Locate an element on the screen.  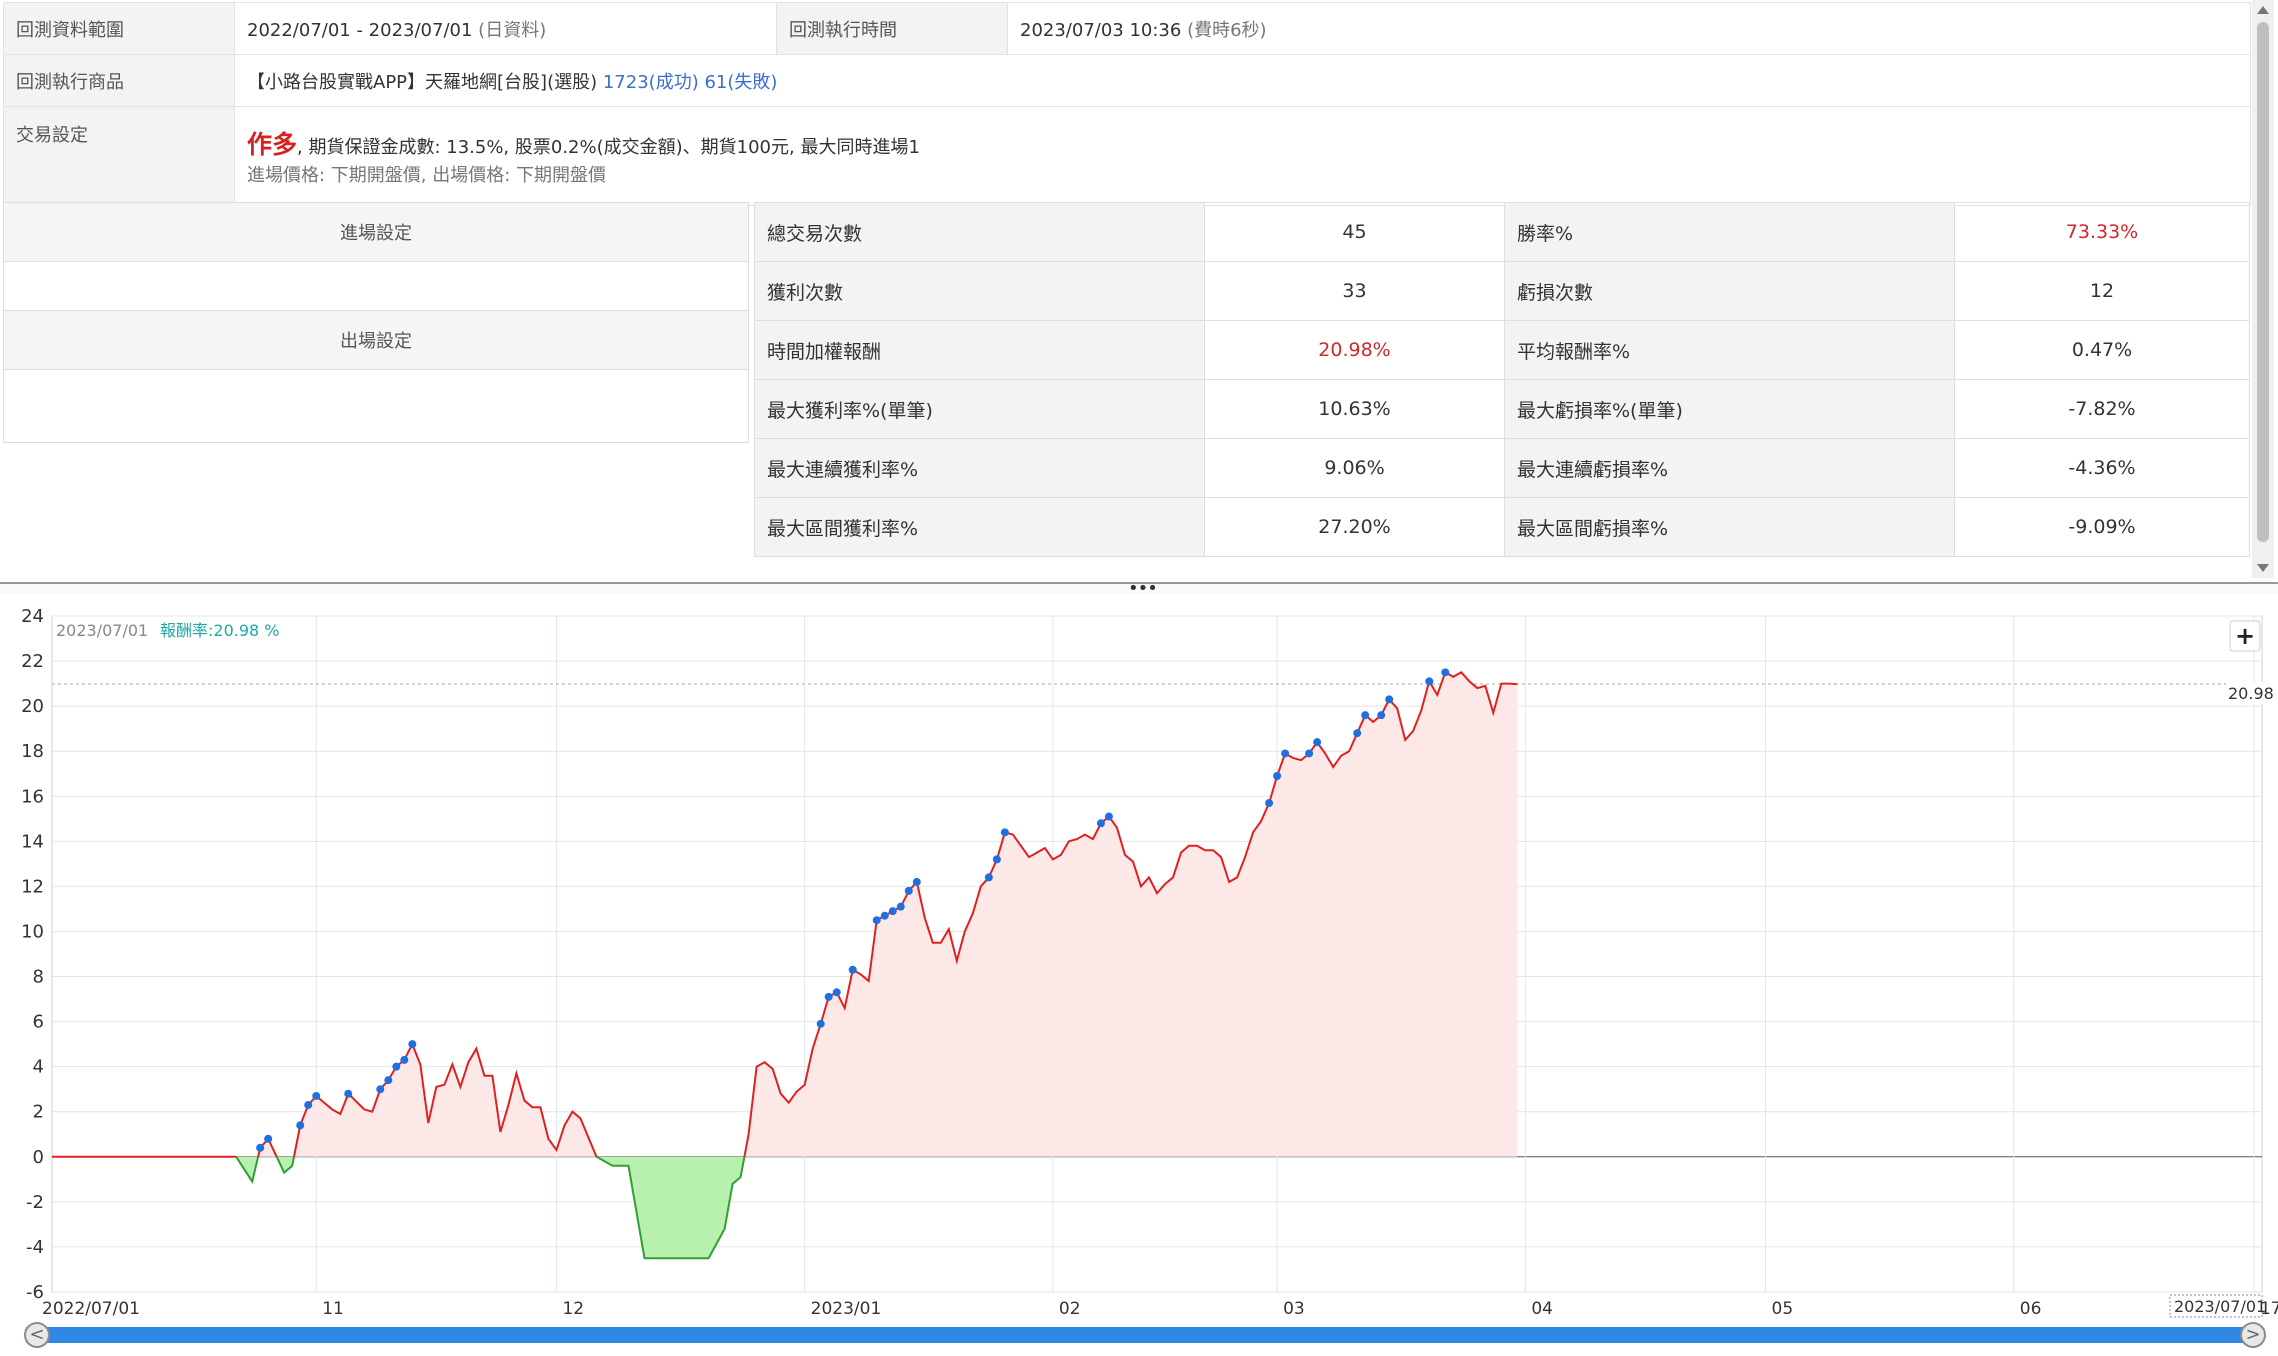
stats-row: 時間加權報酬 20.98% 平均報酬率% 0.47% is located at coordinates (1502, 350).